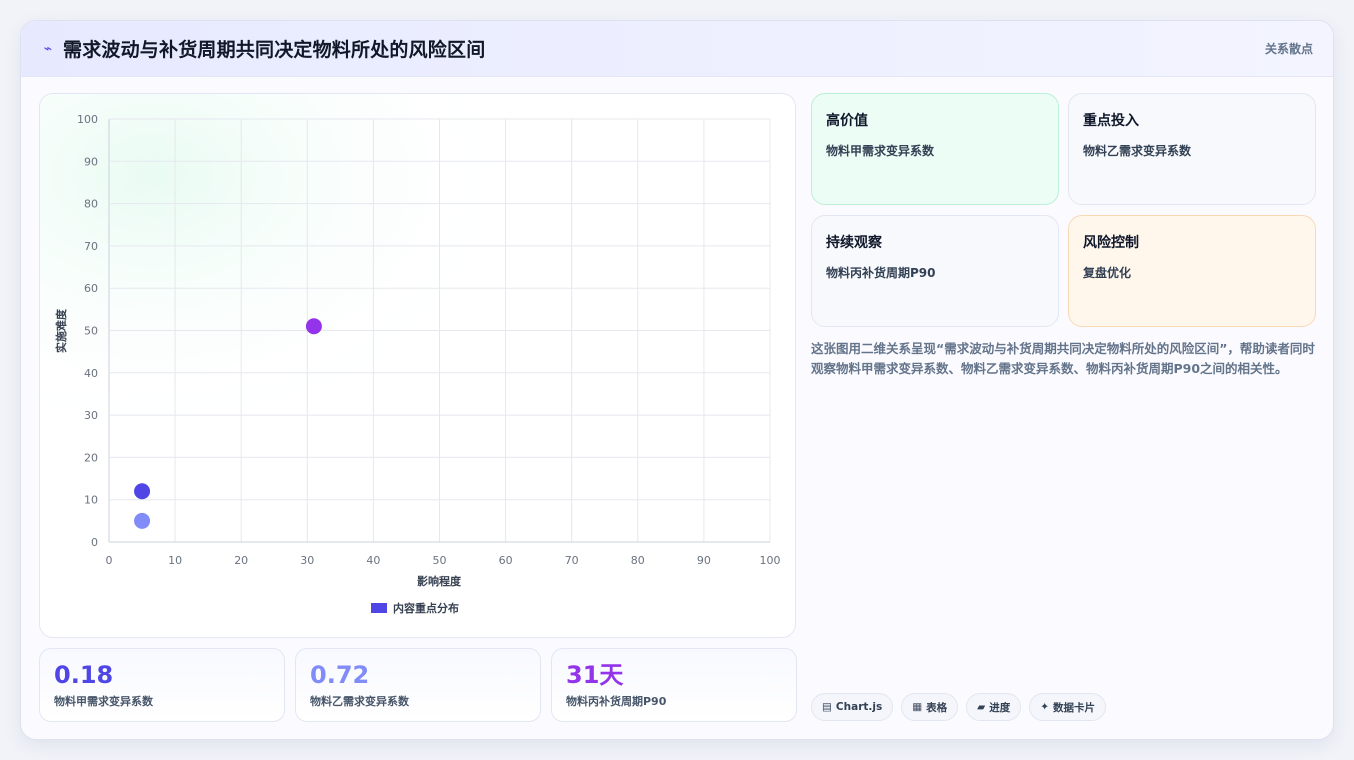 Image resolution: width=1354 pixels, height=760 pixels. Describe the element at coordinates (109, 560) in the screenshot. I see `x-tick-label: 0` at that location.